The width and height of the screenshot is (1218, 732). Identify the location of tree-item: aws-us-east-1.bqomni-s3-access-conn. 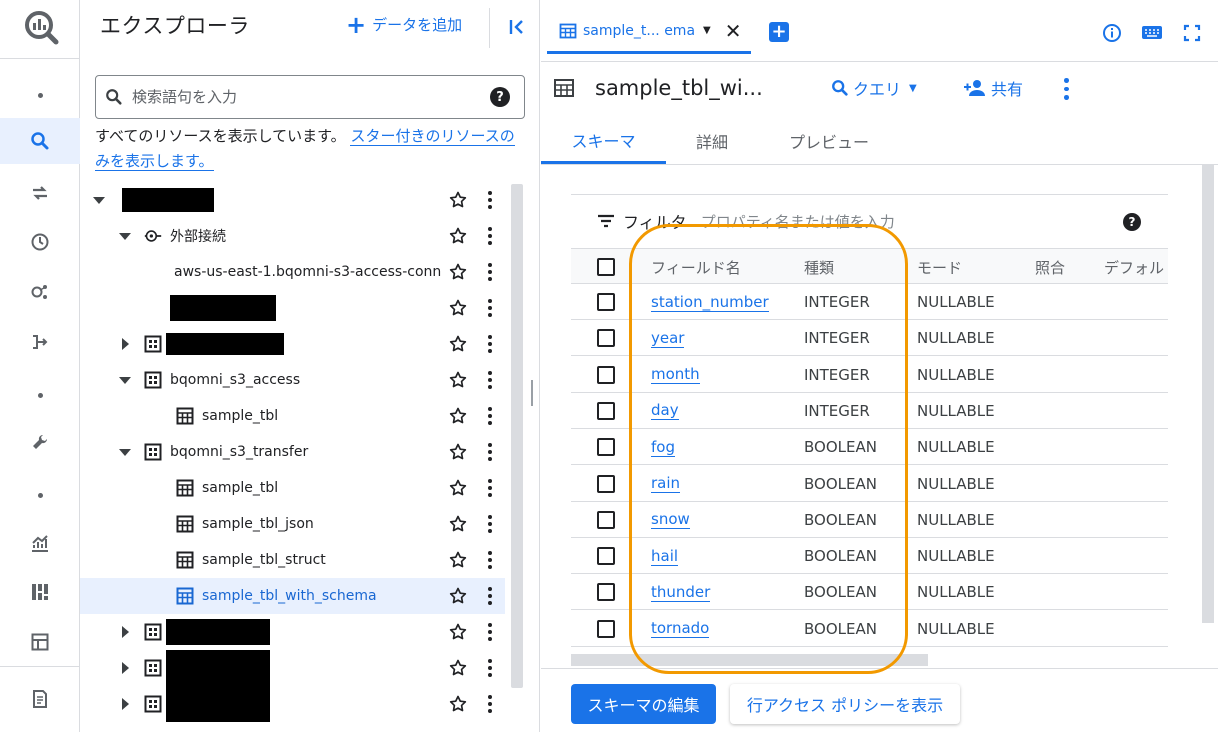
(292, 272).